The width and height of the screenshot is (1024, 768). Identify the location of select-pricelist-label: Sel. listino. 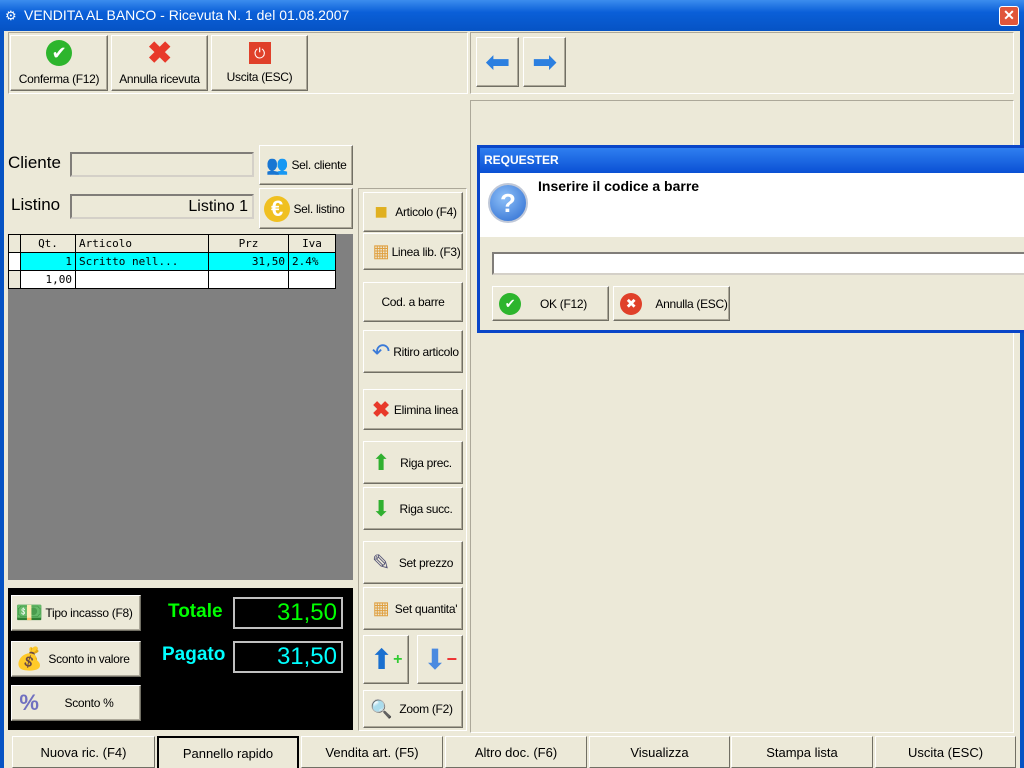
(319, 208).